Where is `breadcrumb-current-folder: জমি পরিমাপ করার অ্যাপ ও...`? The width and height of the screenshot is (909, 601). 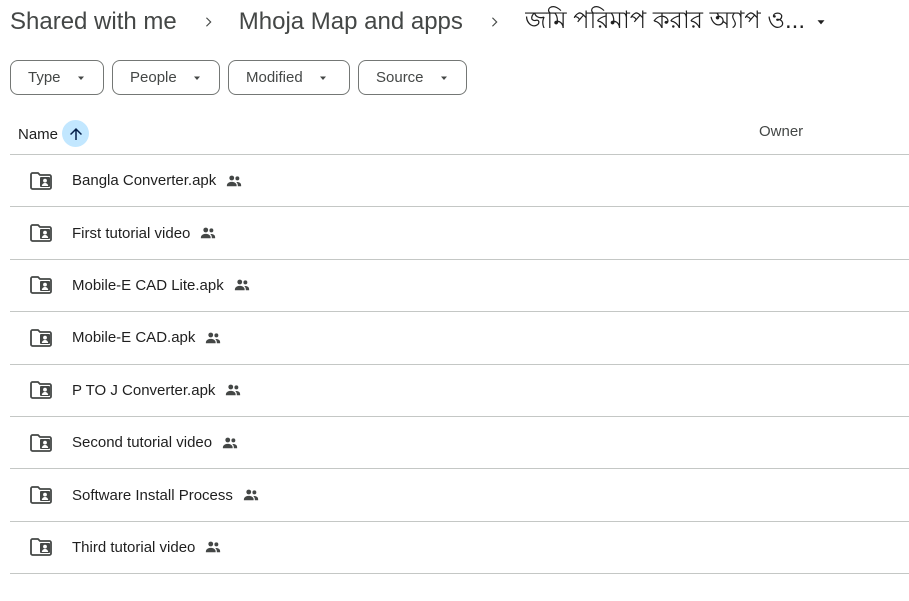
breadcrumb-current-folder: জমি পরিমাপ করার অ্যাপ ও... is located at coordinates (679, 22).